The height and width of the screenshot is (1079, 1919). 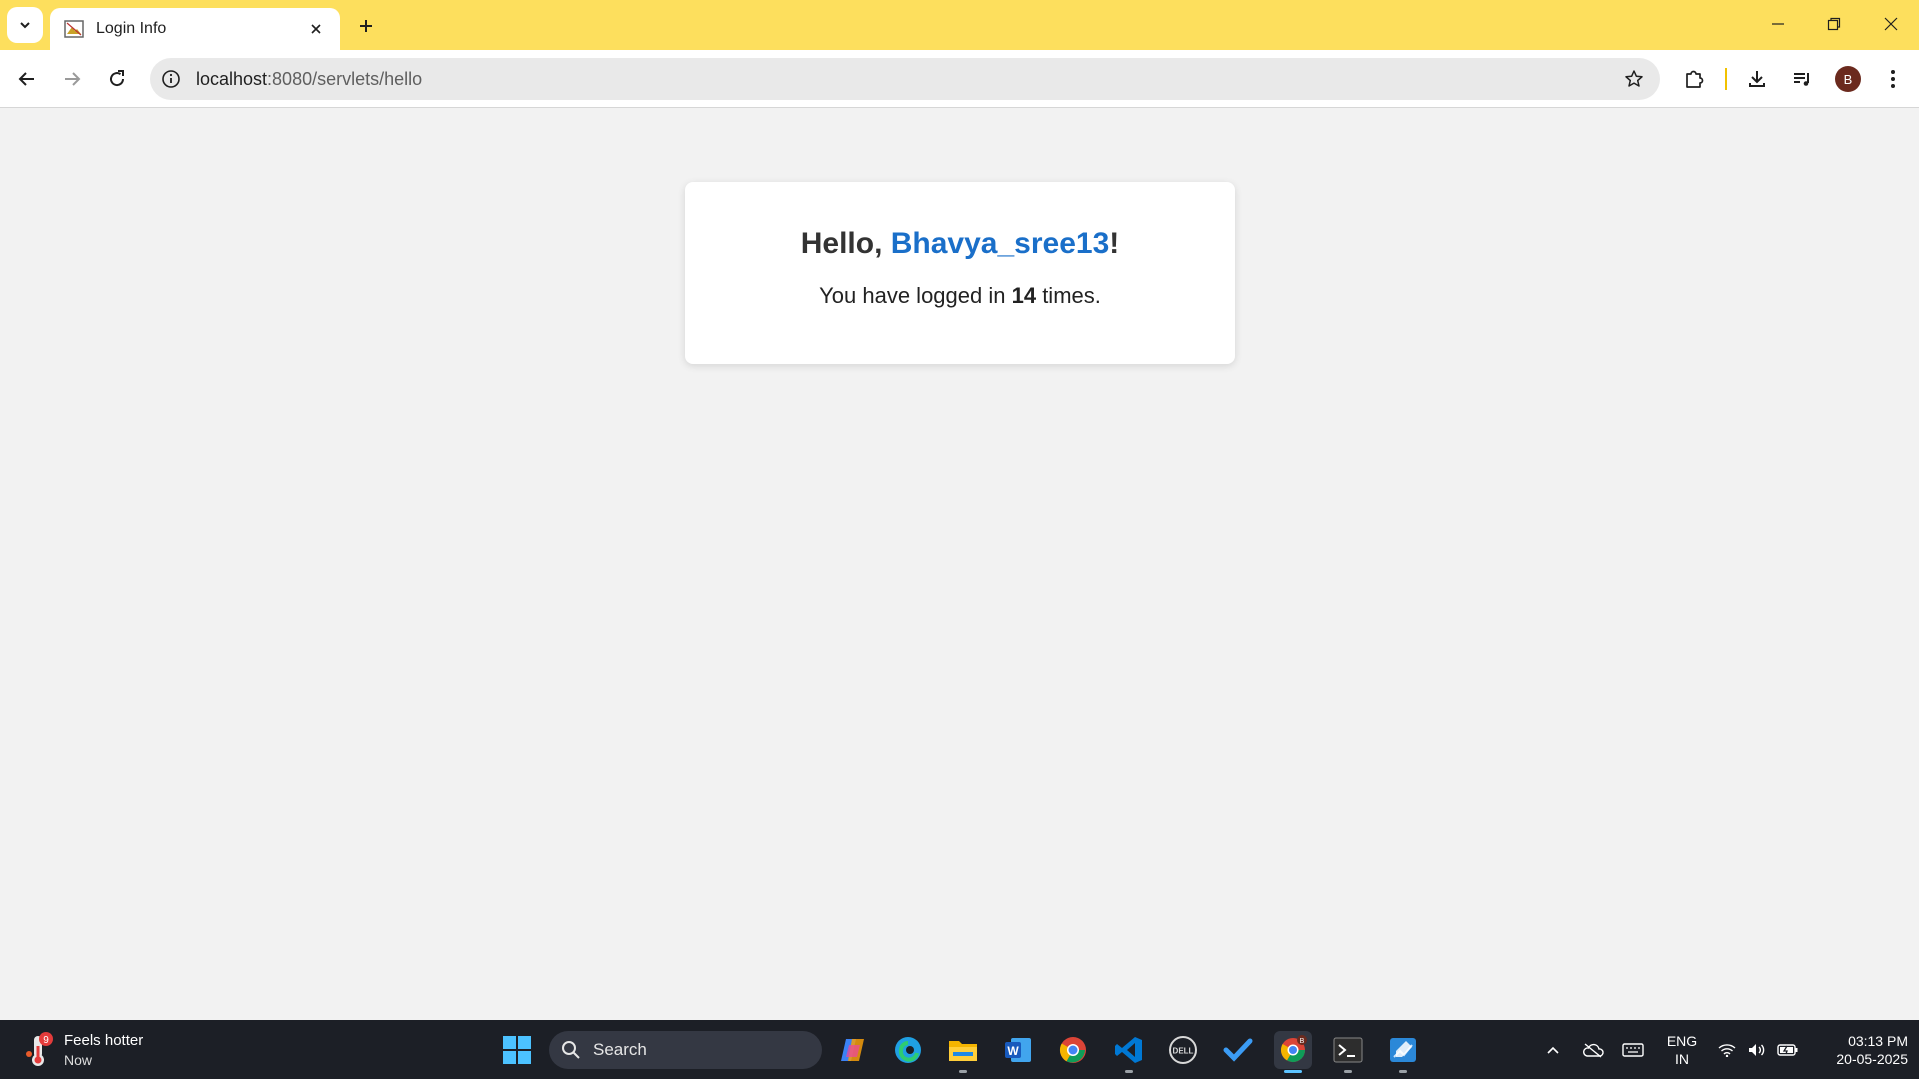 I want to click on chevron-up-icon, so click(x=1553, y=1050).